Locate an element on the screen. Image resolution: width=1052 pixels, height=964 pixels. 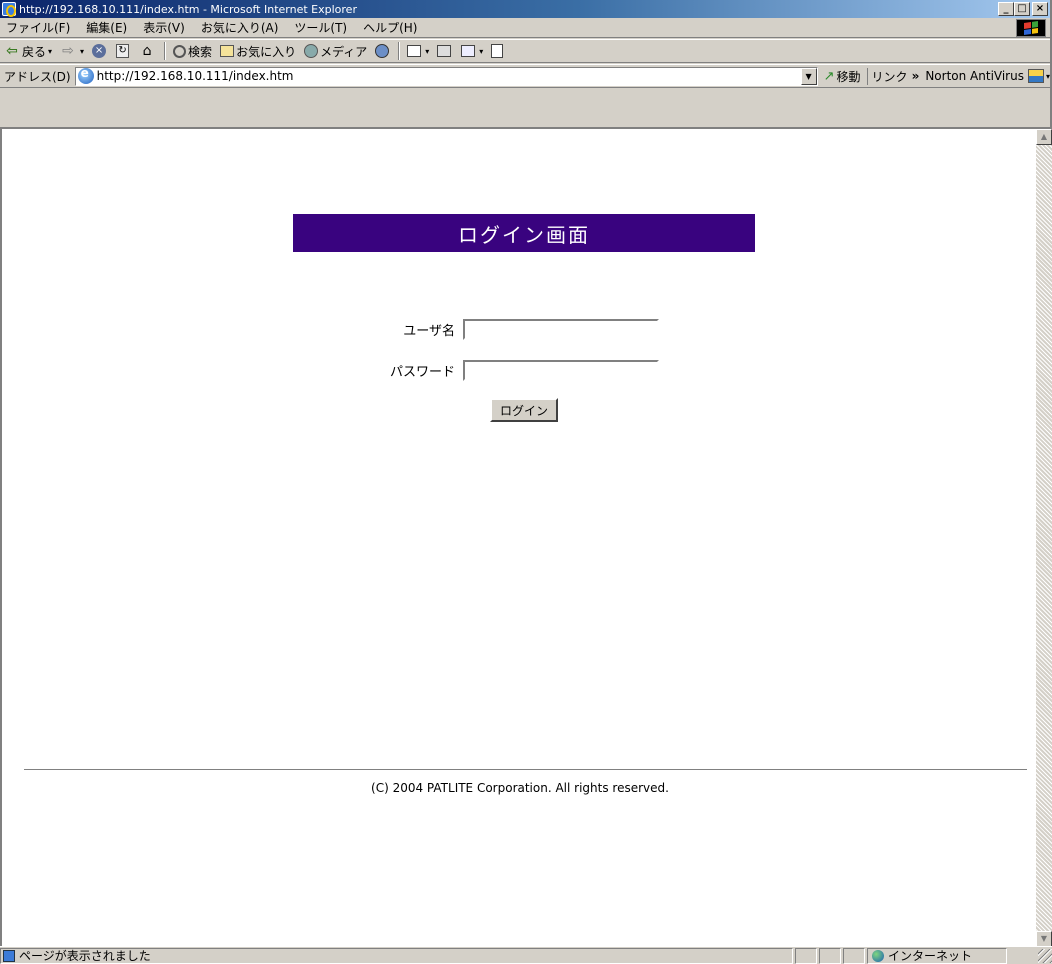
status-progress-pane is located at coordinates (806, 955).